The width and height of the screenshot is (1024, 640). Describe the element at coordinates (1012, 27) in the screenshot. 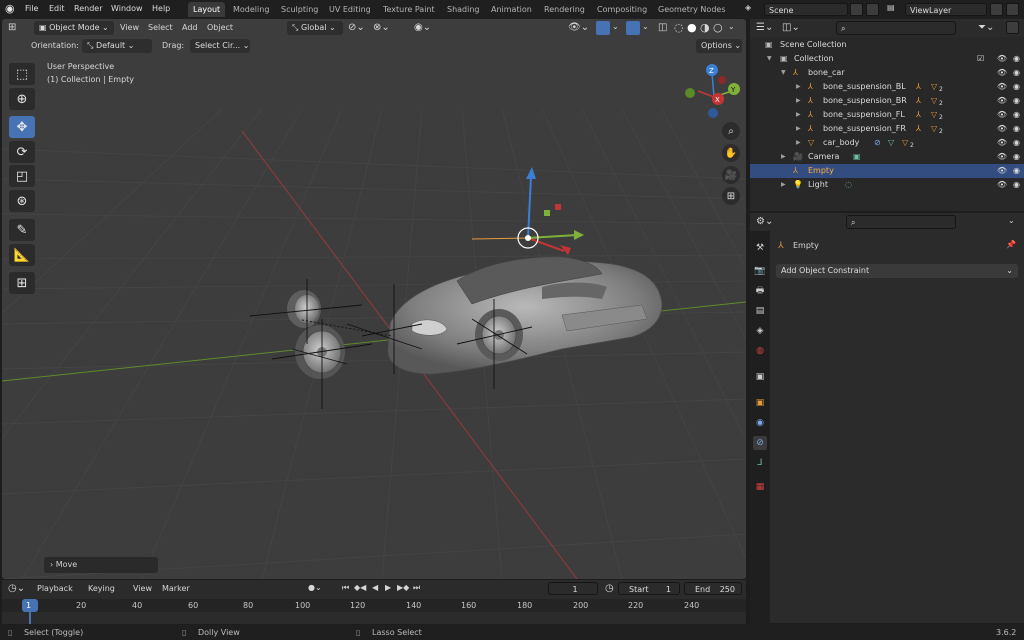

I see `new-collection-button` at that location.